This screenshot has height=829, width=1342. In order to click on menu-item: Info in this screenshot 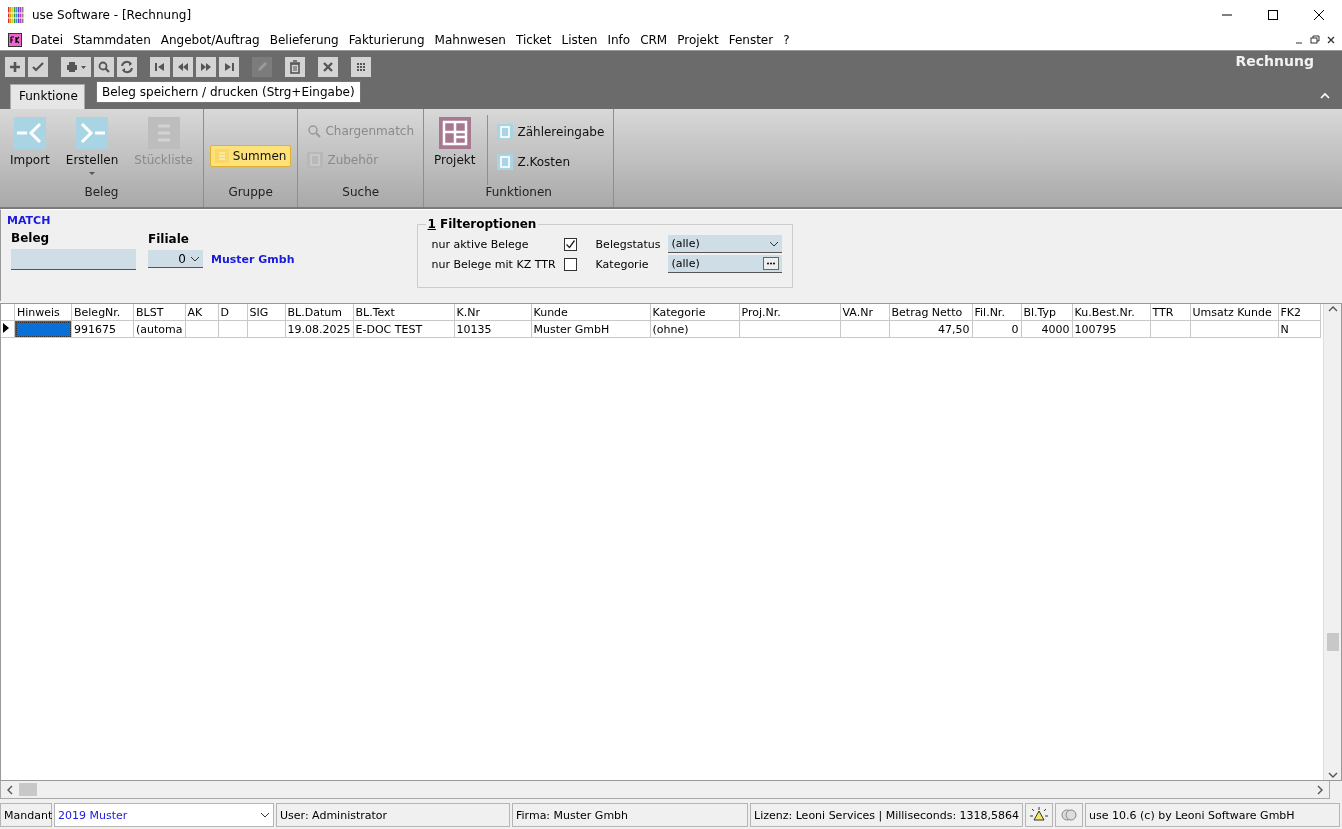, I will do `click(619, 40)`.